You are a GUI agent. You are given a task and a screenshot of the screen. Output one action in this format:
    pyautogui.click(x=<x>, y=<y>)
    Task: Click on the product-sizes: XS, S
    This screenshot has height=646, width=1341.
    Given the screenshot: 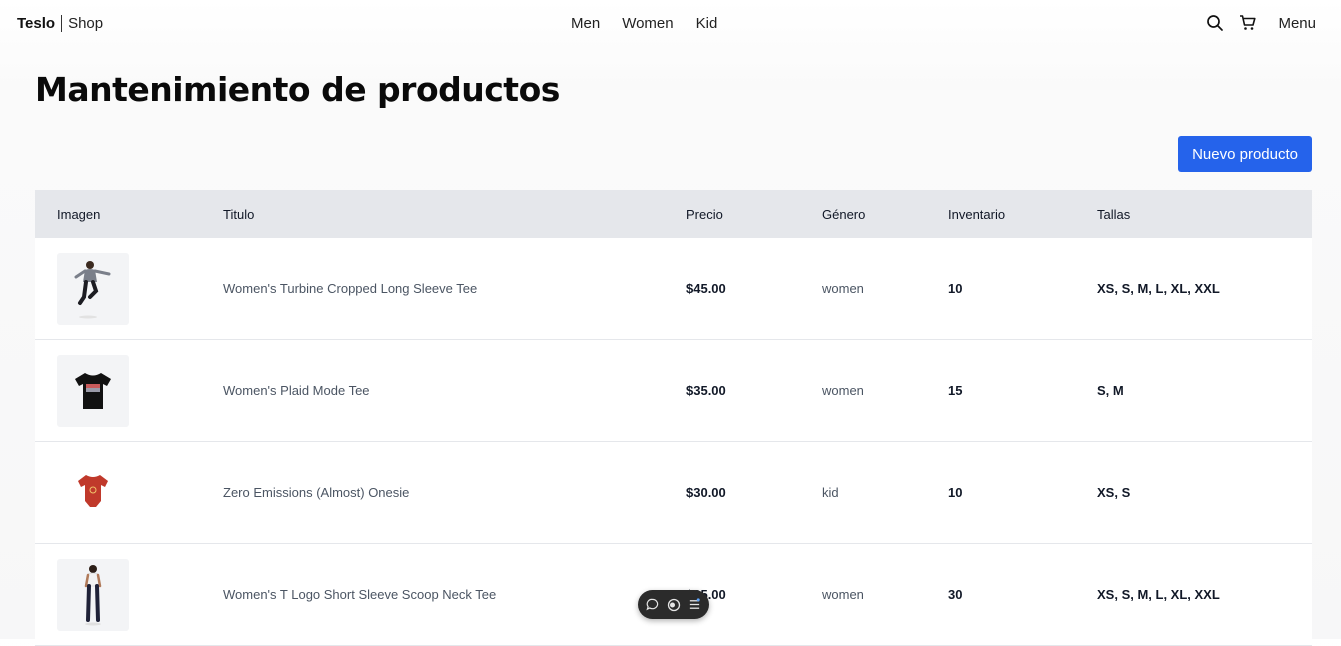 What is the action you would take?
    pyautogui.click(x=1114, y=492)
    